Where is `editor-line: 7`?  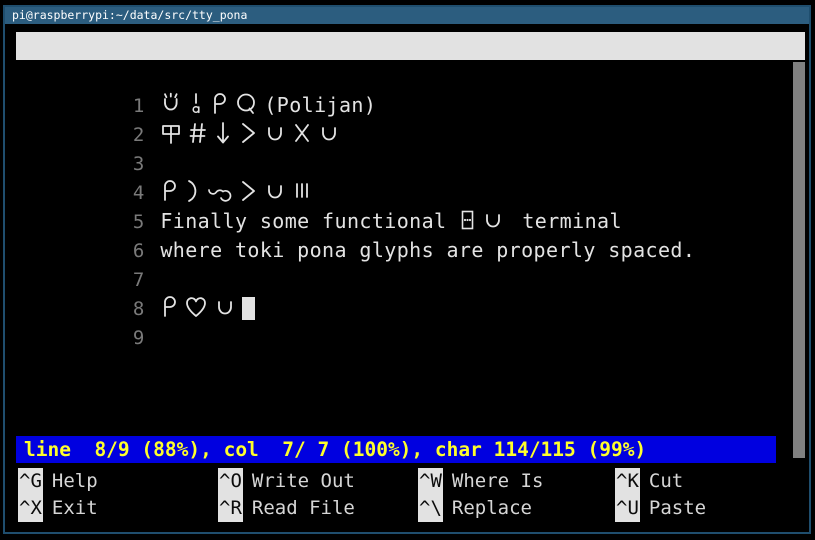
editor-line: 7 is located at coordinates (410, 263).